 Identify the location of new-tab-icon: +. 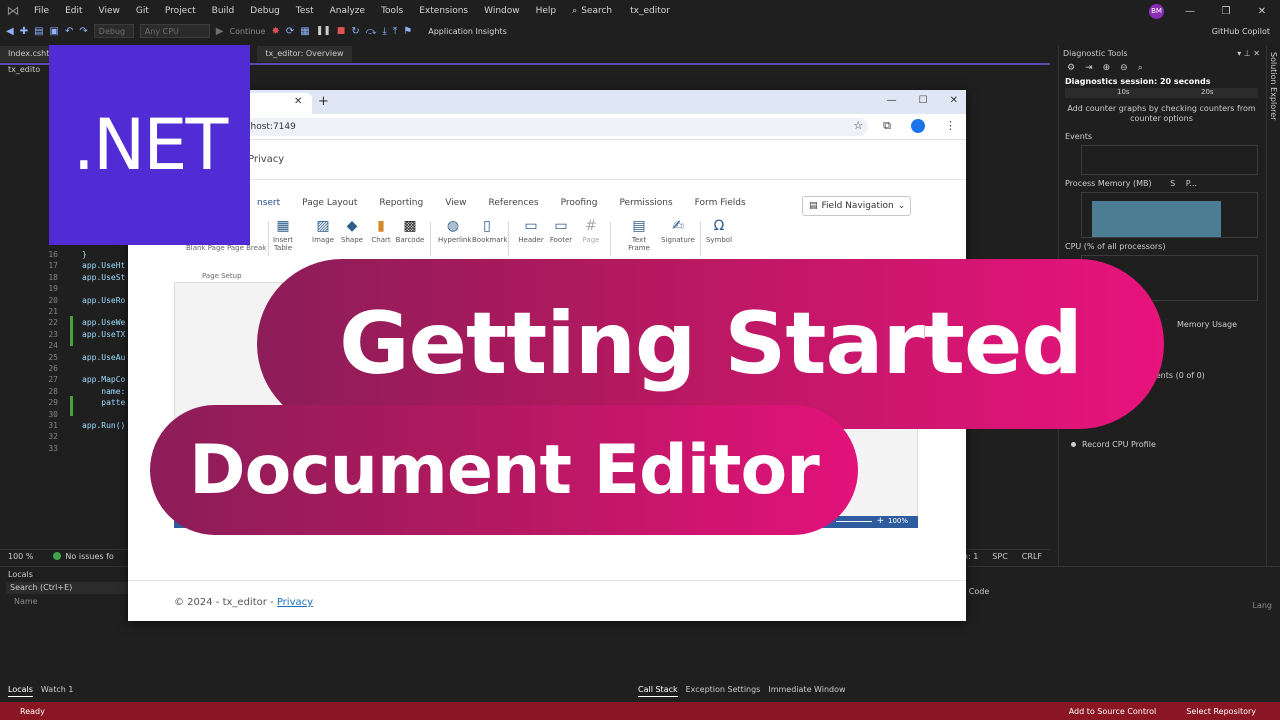
(323, 101).